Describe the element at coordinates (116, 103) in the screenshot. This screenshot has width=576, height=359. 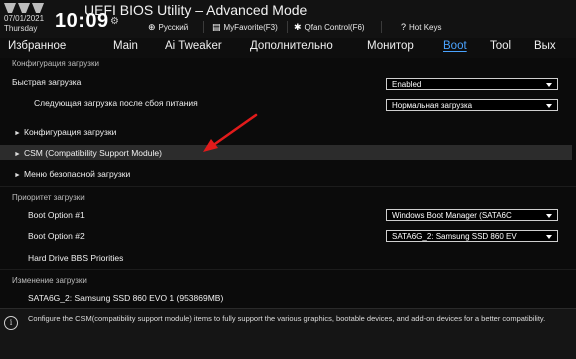
I see `next-boot-label: Следующая загрузка после сбоя питания` at that location.